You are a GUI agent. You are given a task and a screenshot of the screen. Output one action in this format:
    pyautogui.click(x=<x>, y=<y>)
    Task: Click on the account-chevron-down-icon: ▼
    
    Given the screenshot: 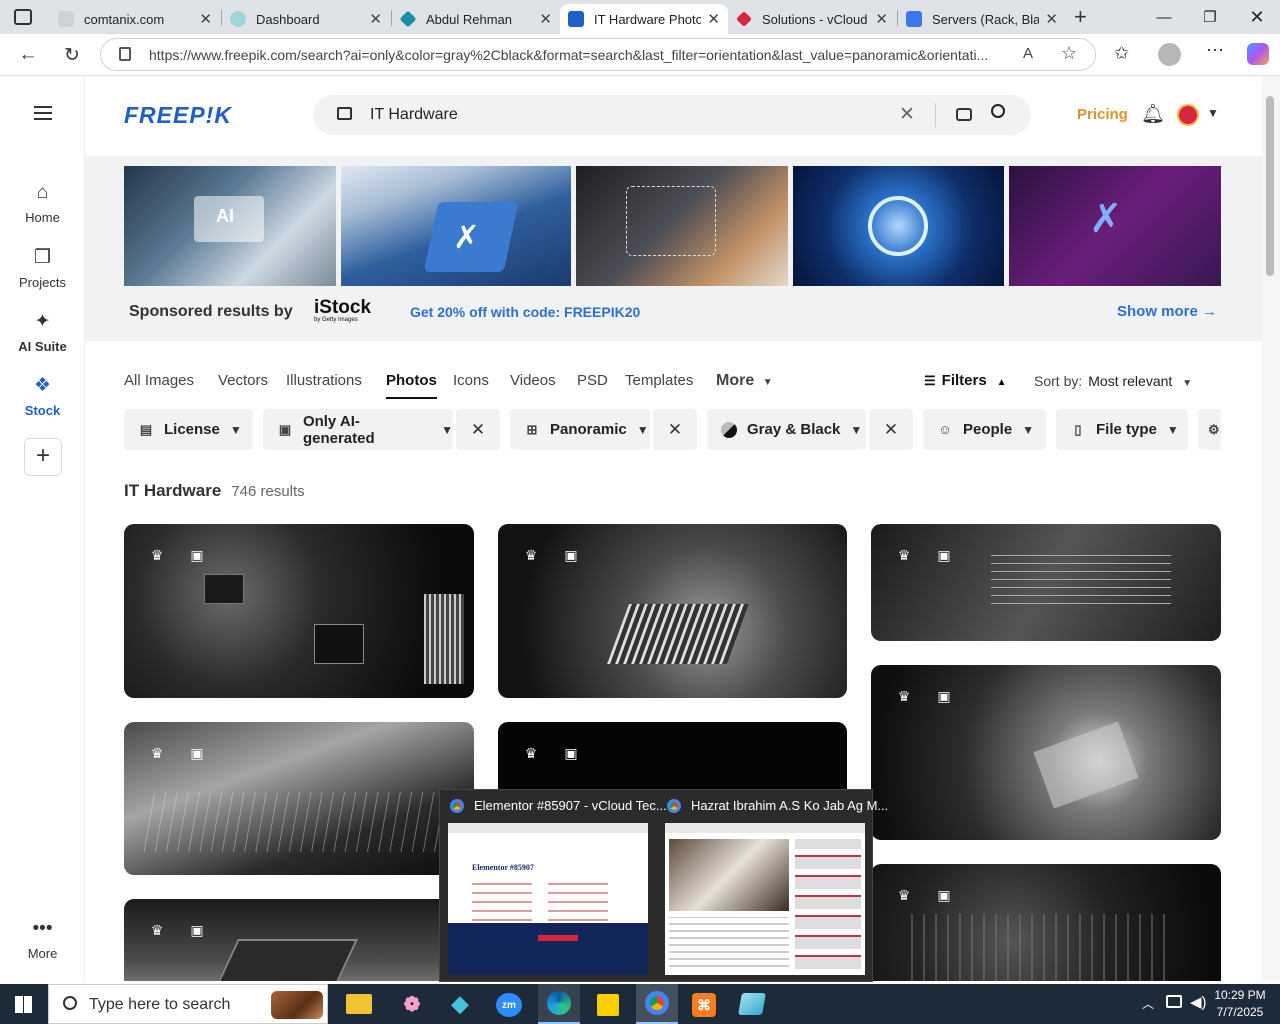 What is the action you would take?
    pyautogui.click(x=1213, y=113)
    